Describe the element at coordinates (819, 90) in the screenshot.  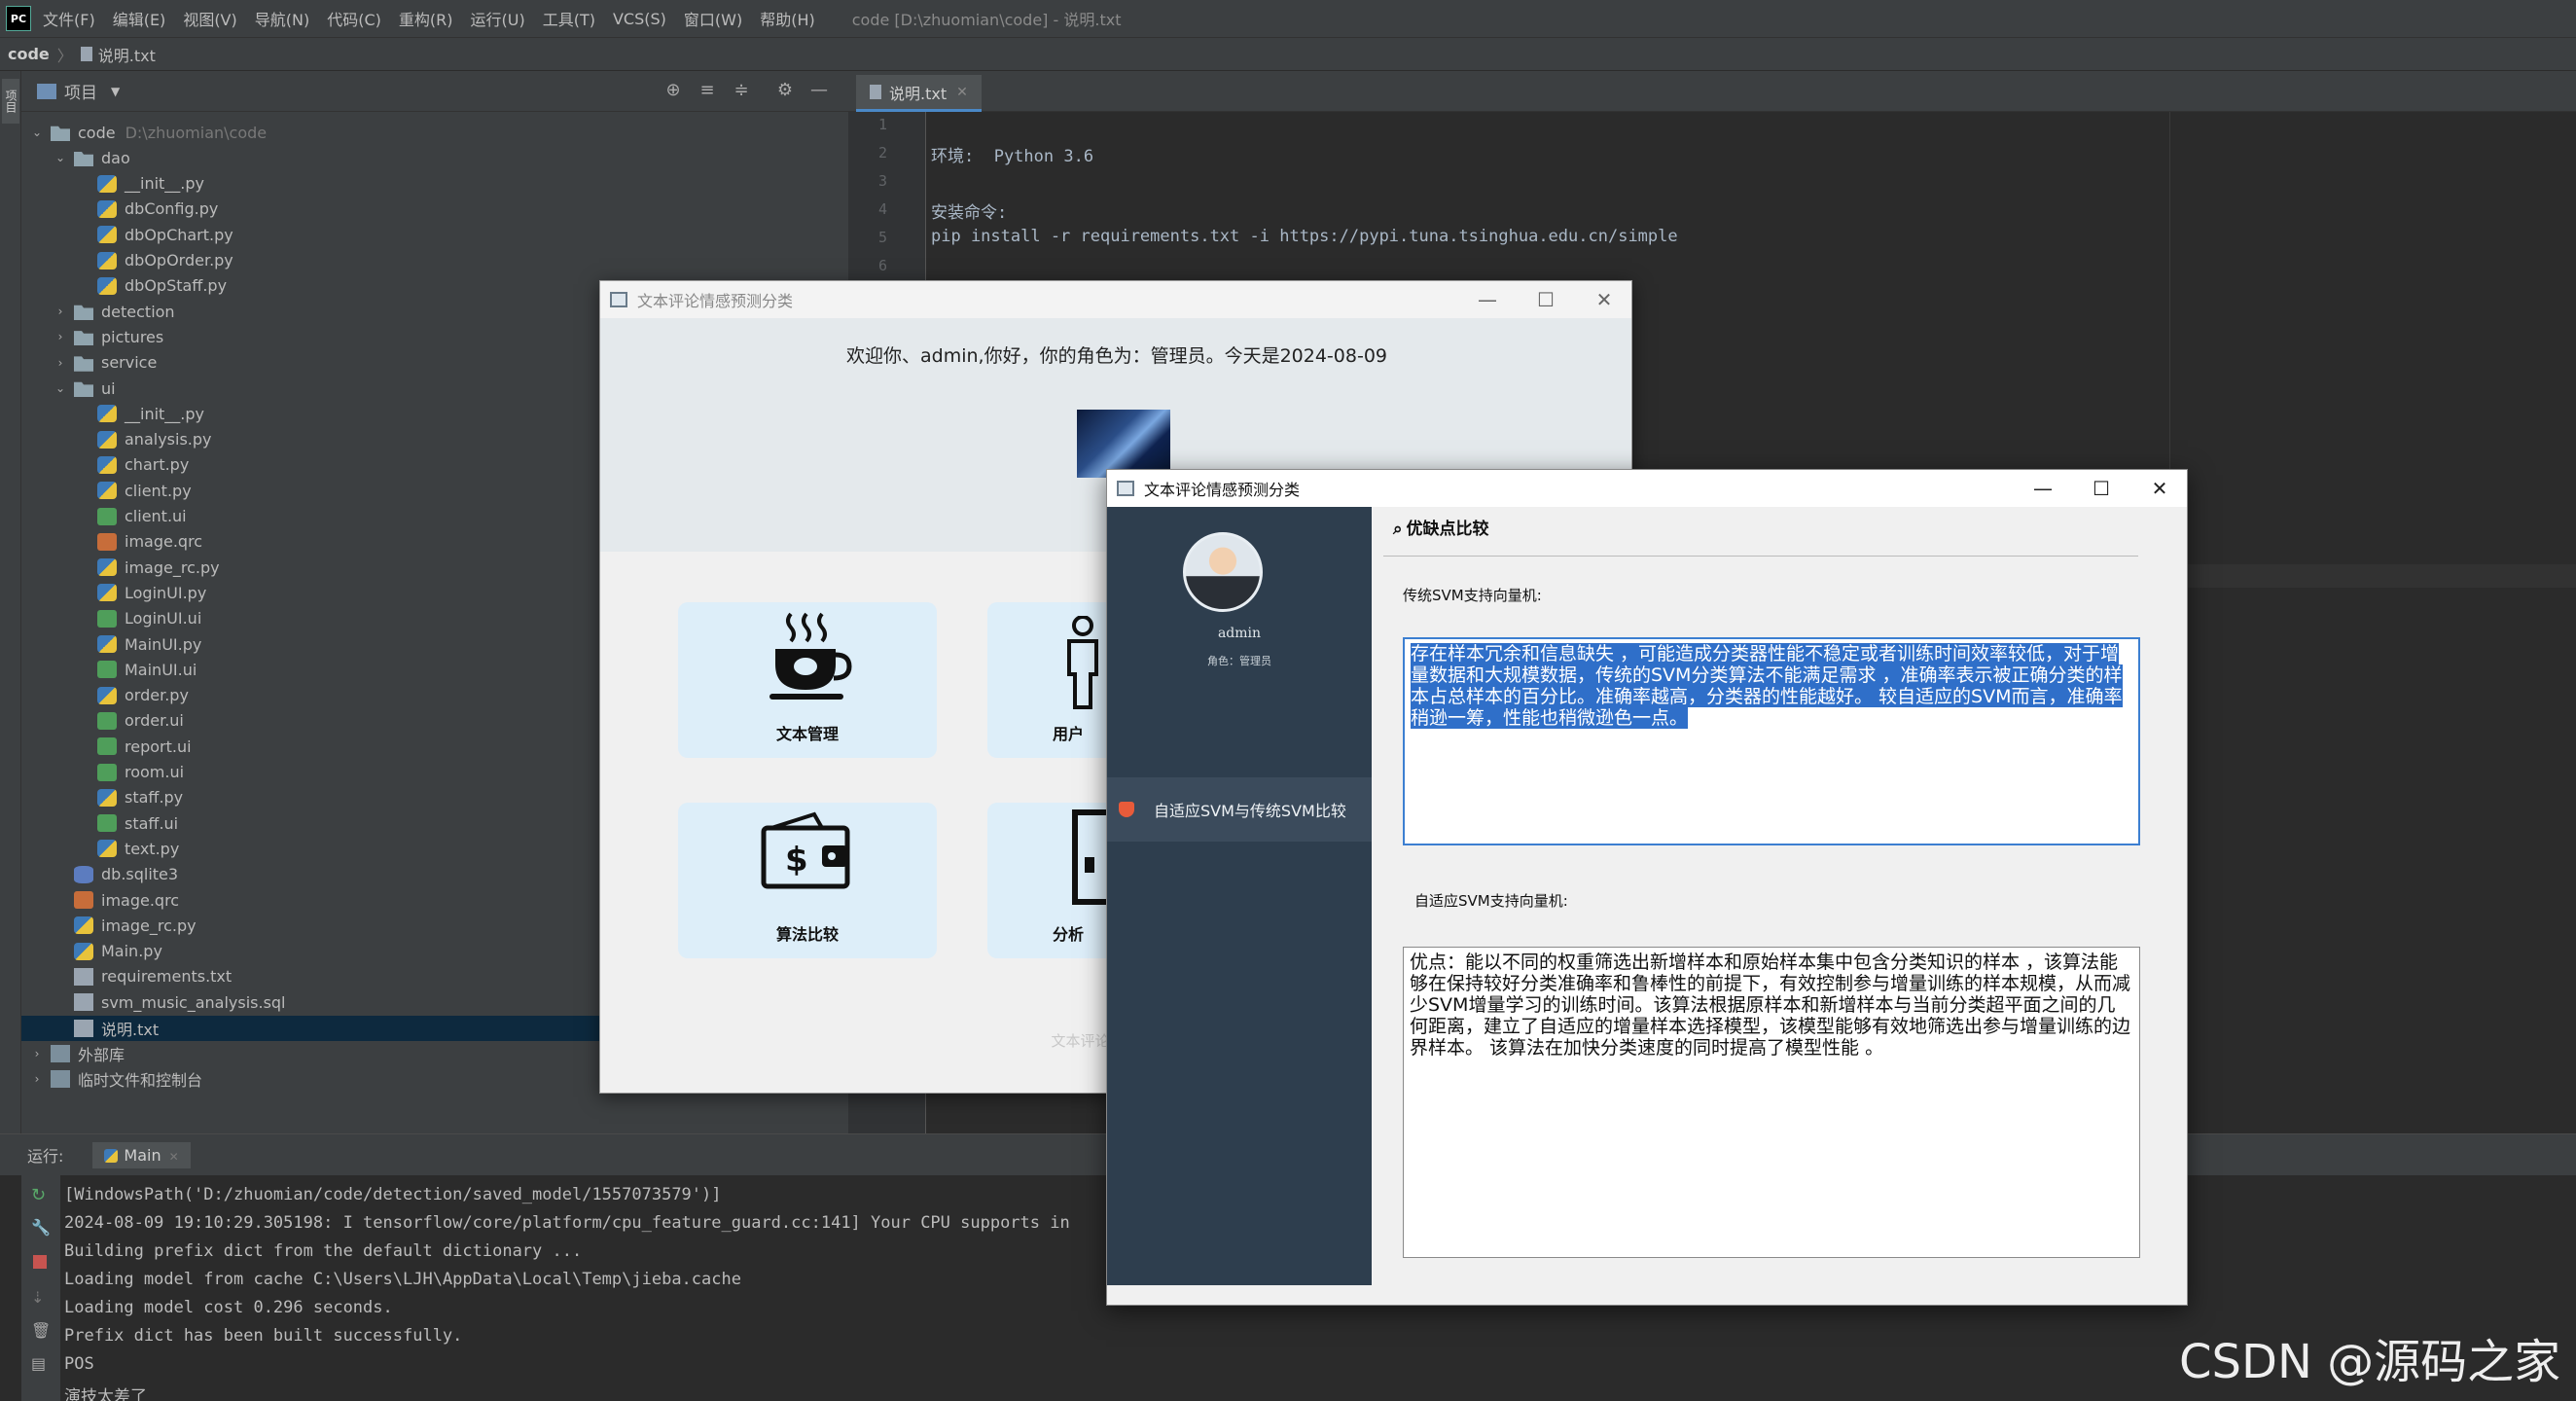
I see `minimize-icon: —` at that location.